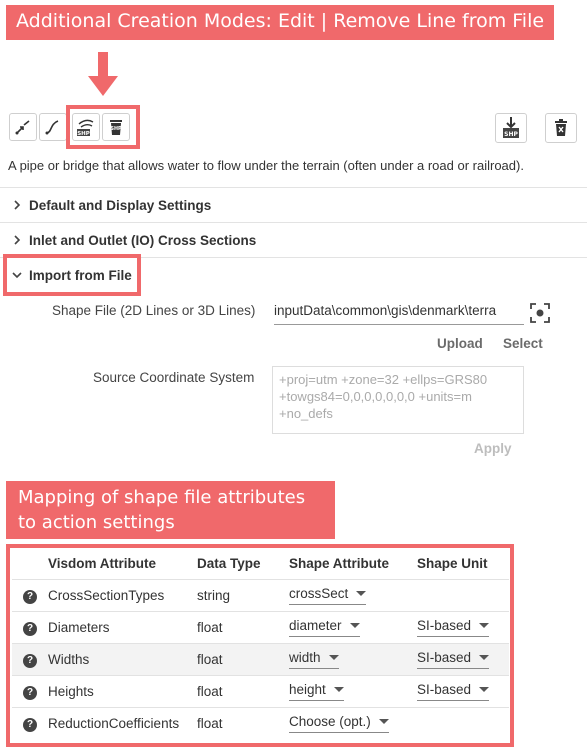 The width and height of the screenshot is (587, 753). Describe the element at coordinates (71, 691) in the screenshot. I see `visdom-attribute: Heights` at that location.